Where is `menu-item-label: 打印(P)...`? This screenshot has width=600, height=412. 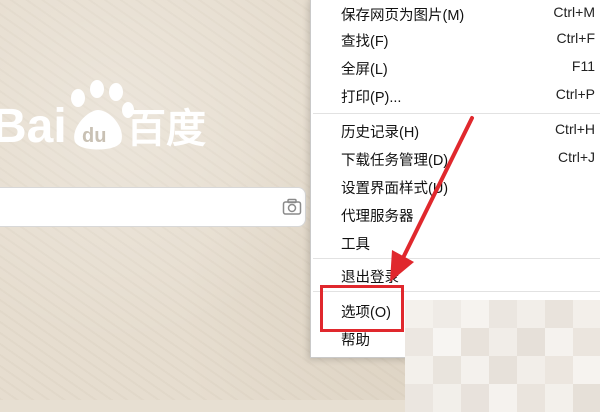 menu-item-label: 打印(P)... is located at coordinates (371, 98).